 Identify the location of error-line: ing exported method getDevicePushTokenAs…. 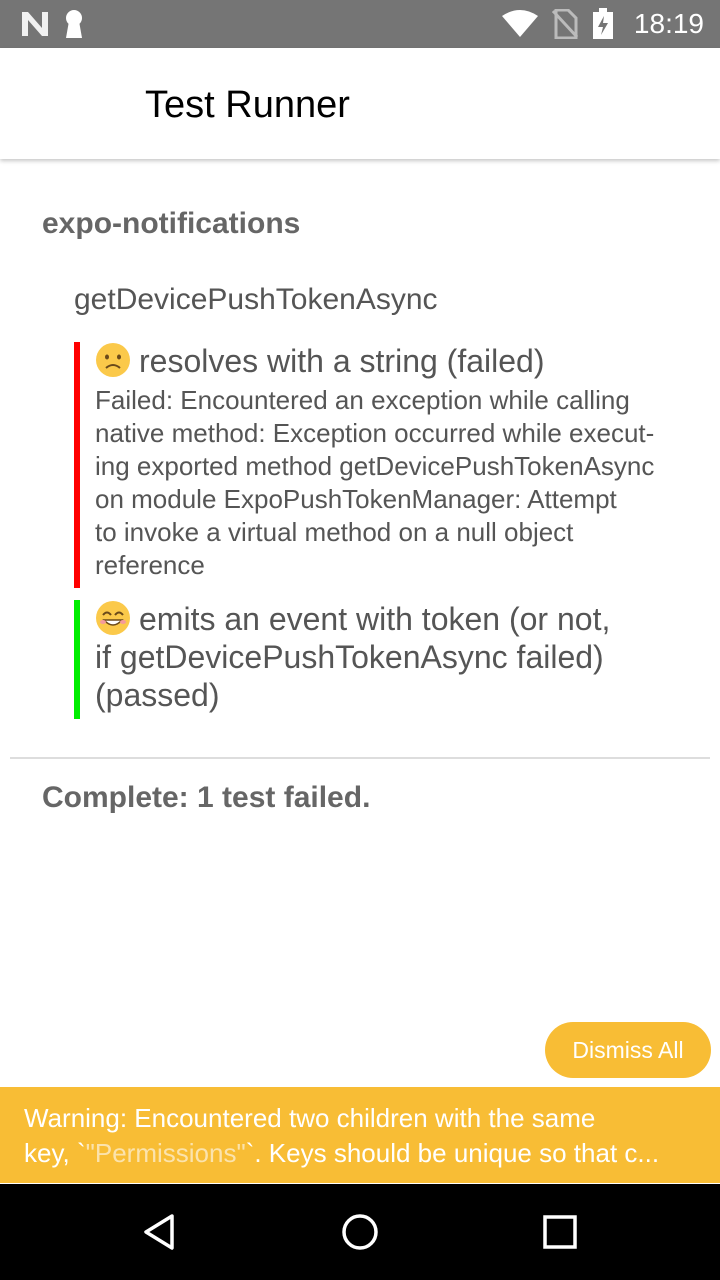
(375, 466).